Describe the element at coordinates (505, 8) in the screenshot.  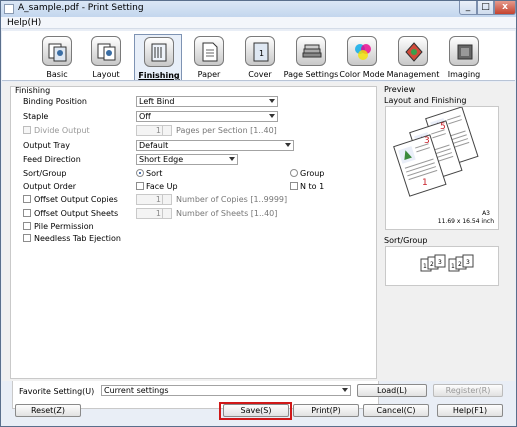
I see `close-button: x` at that location.